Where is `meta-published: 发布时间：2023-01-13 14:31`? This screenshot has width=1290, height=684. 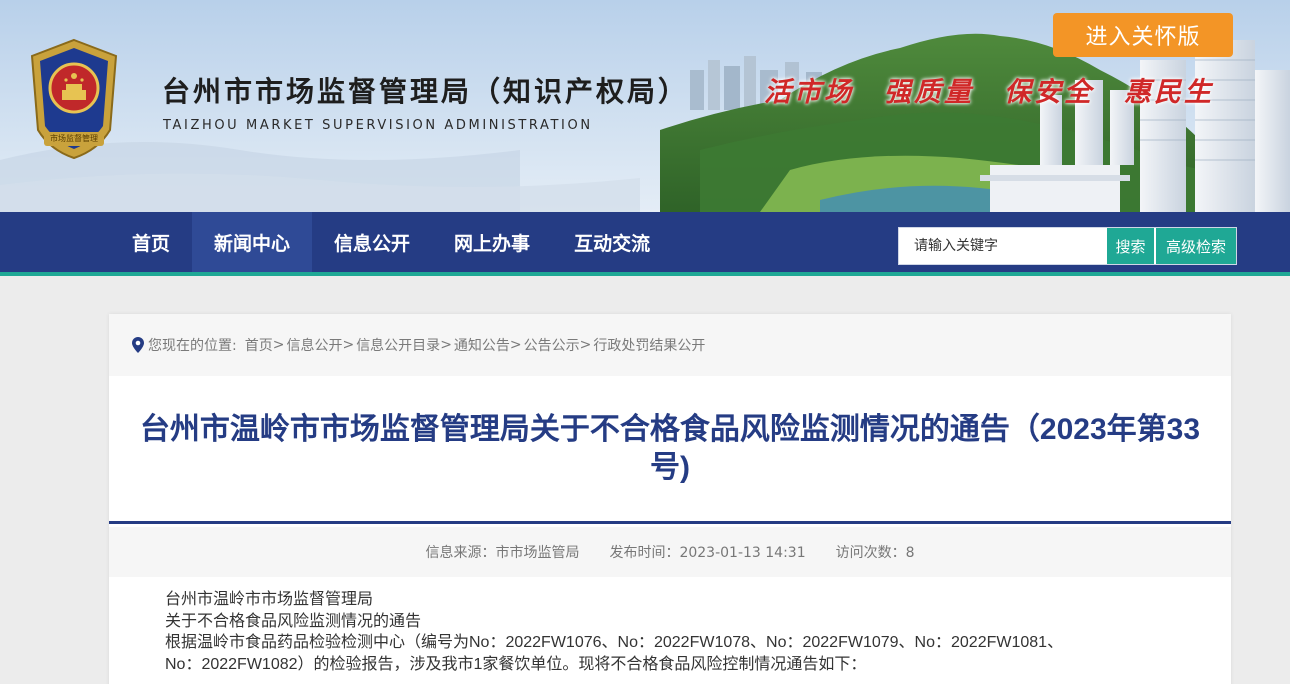 meta-published: 发布时间：2023-01-13 14:31 is located at coordinates (707, 553).